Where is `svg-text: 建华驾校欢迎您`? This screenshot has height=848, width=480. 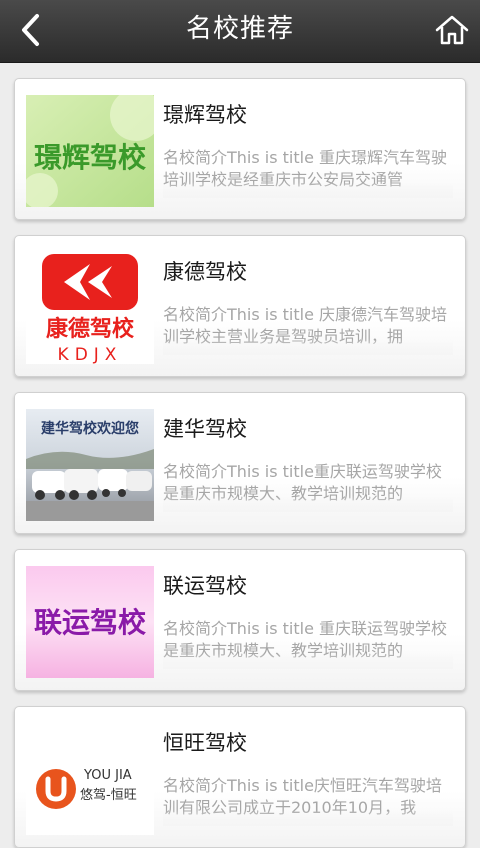 svg-text: 建华驾校欢迎您 is located at coordinates (90, 428).